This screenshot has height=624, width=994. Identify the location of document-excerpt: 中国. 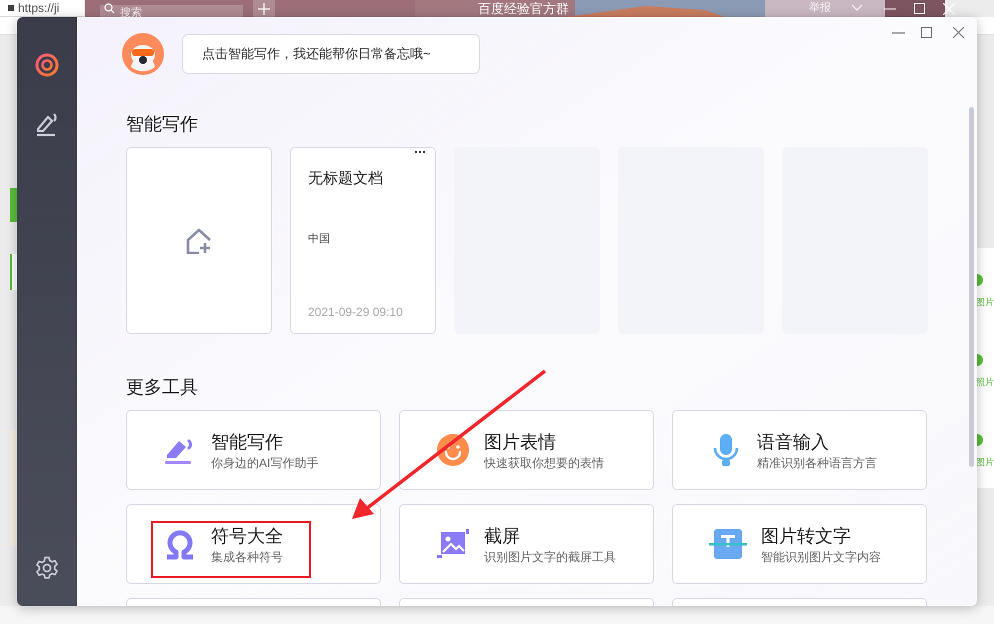
(319, 239).